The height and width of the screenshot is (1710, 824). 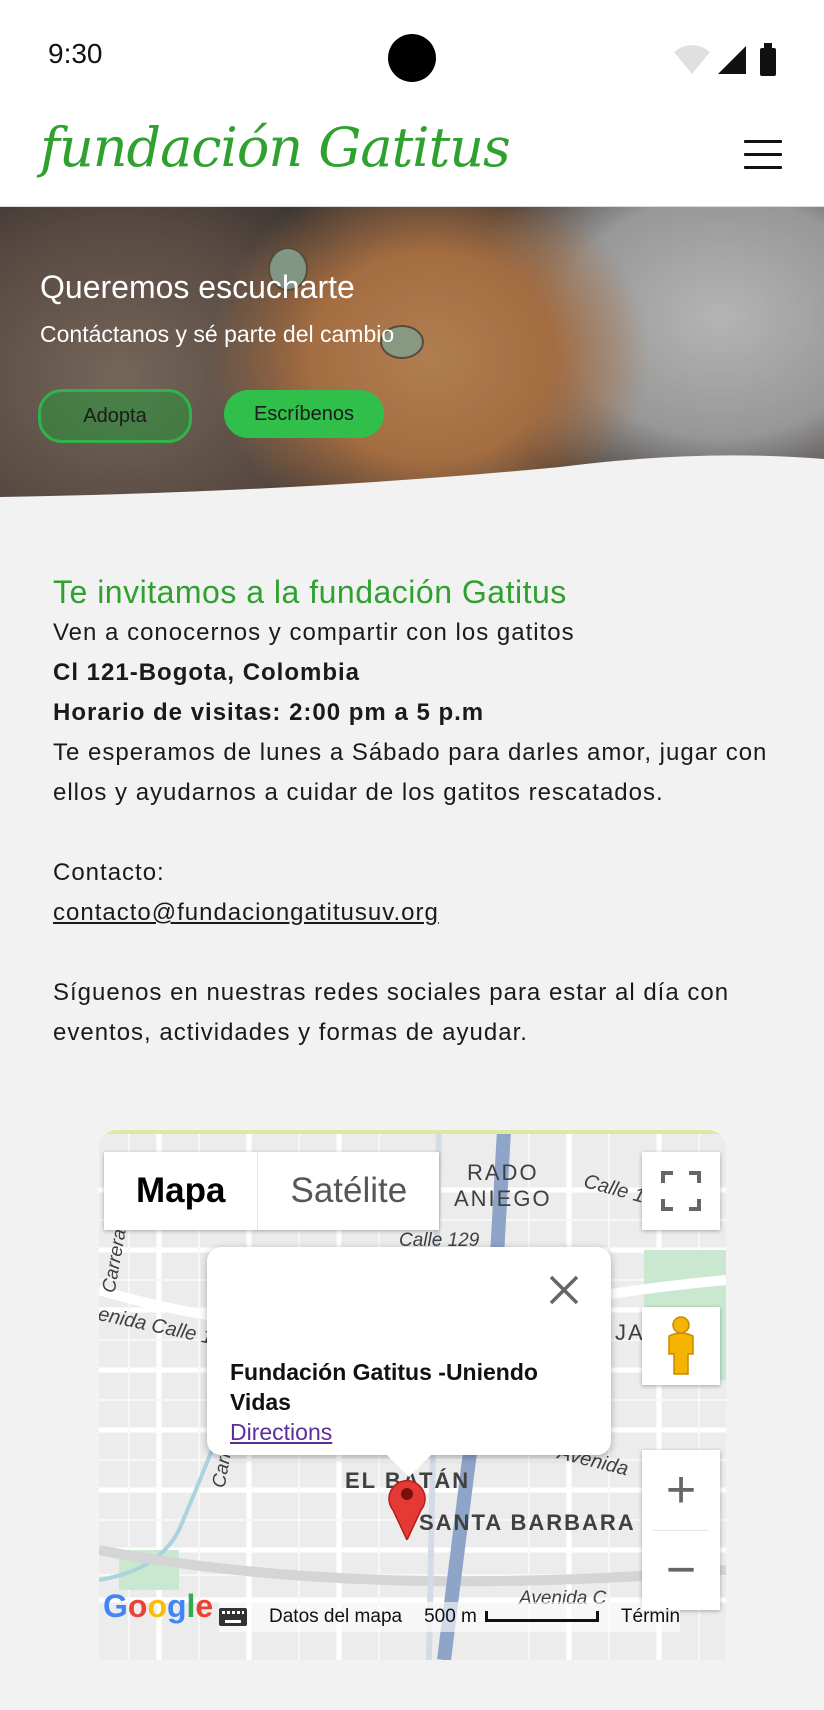 I want to click on directions-link: Directions, so click(x=281, y=1432).